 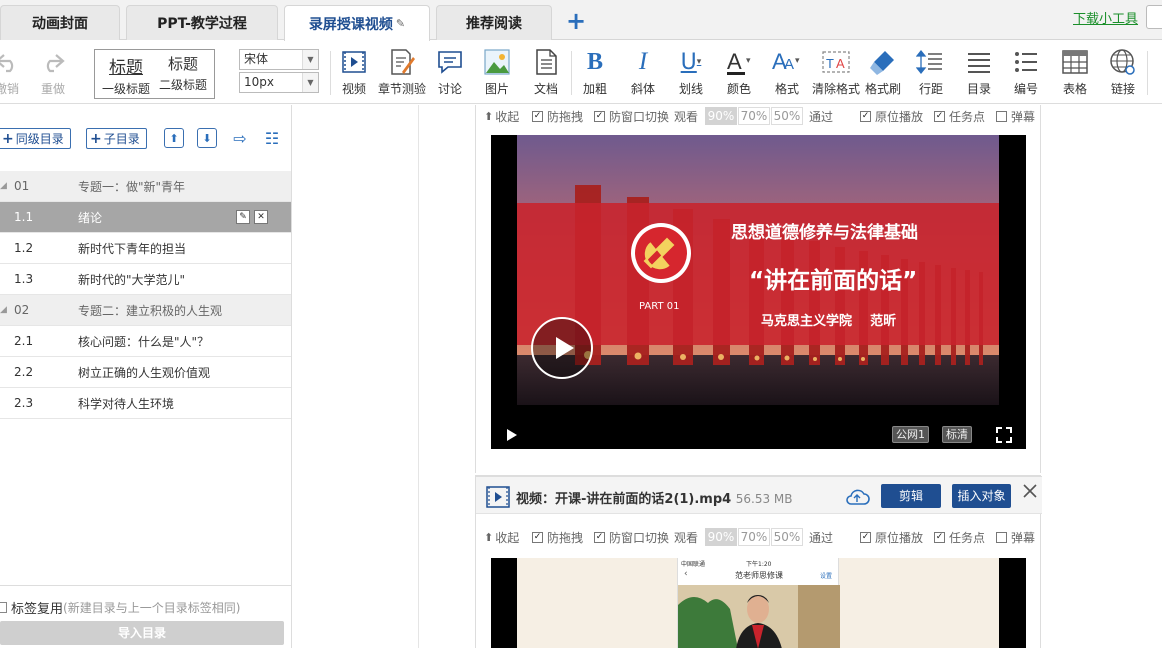 I want to click on insert-document-button: 文档, so click(x=546, y=73).